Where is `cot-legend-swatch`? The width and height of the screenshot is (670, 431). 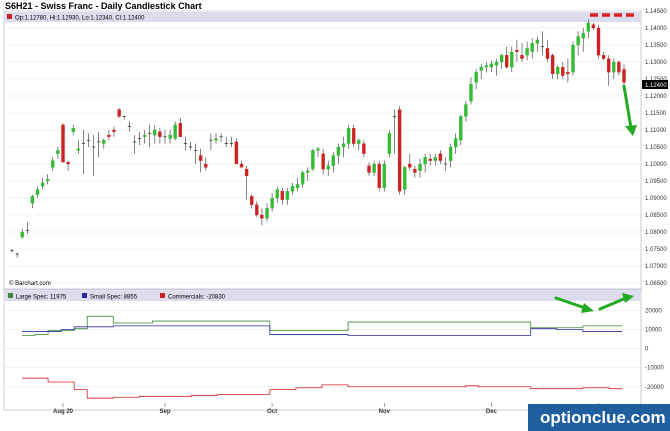 cot-legend-swatch is located at coordinates (162, 295).